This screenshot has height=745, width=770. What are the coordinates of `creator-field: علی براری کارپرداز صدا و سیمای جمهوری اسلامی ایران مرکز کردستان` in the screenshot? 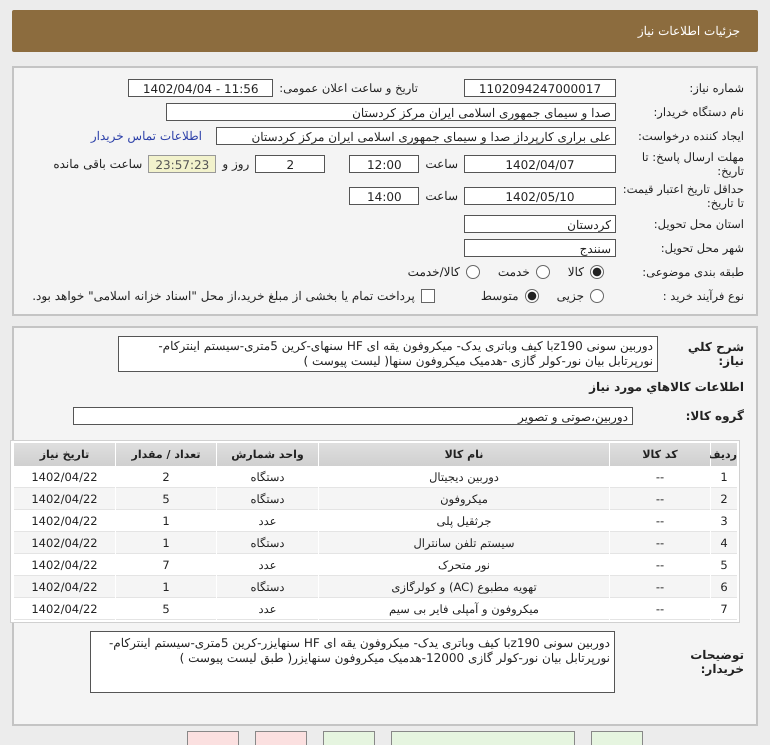 It's located at (416, 136).